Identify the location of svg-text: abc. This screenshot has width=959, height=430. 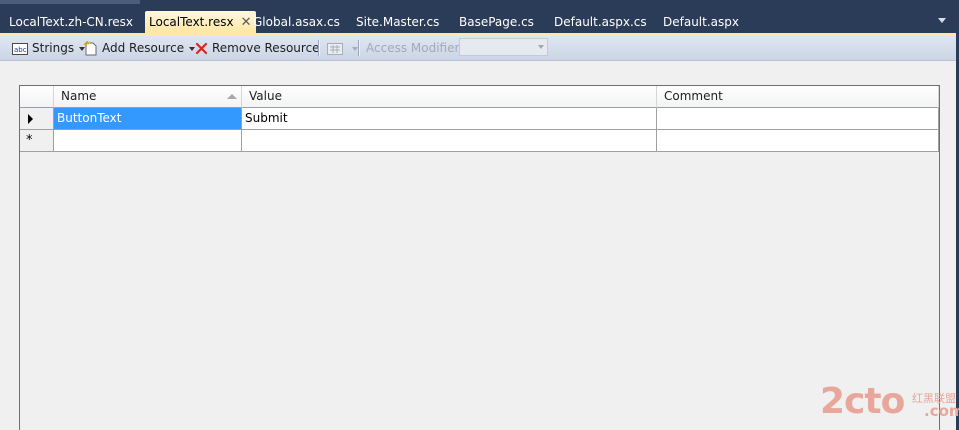
(20, 50).